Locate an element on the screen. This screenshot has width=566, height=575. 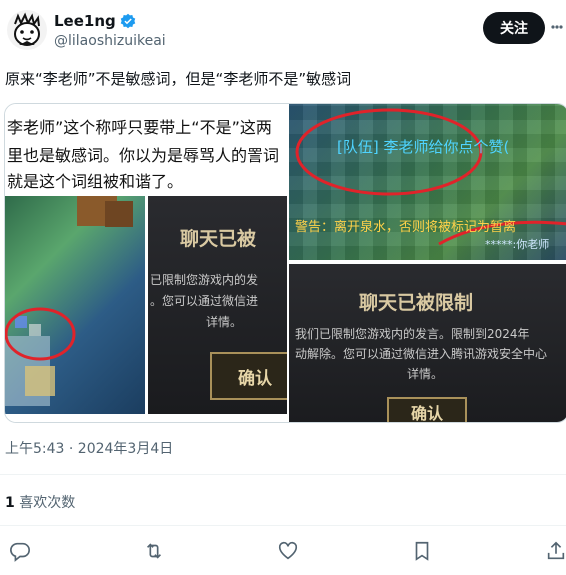
handle: @lilaoshizuikeai is located at coordinates (110, 41).